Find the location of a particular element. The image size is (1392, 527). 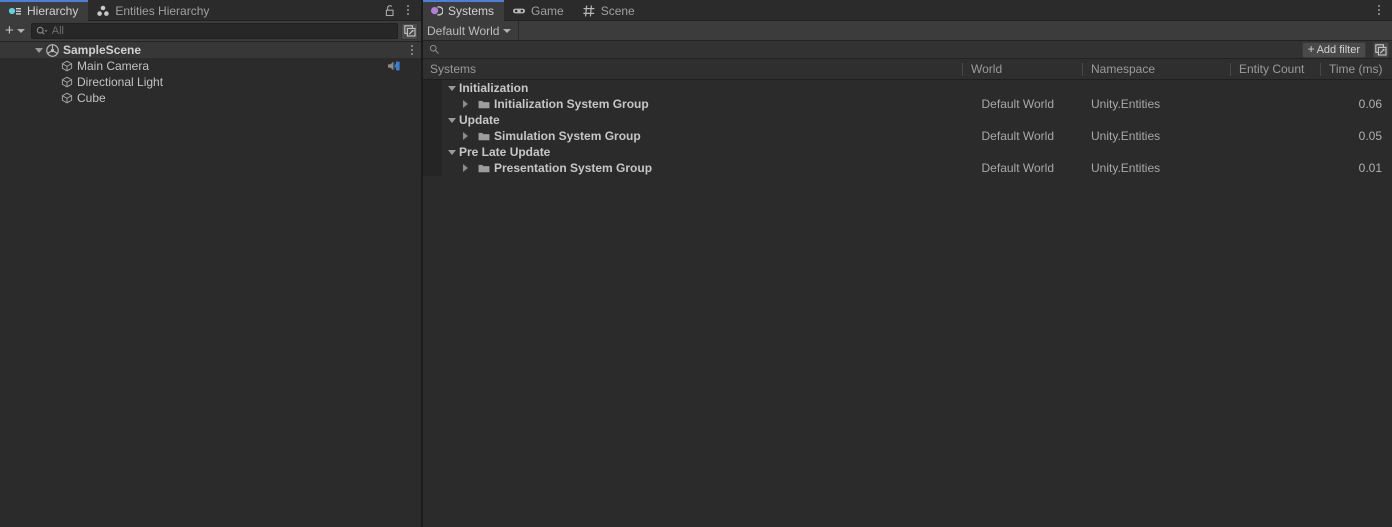

tab-hierarchy: Hierarchy is located at coordinates (44, 10).